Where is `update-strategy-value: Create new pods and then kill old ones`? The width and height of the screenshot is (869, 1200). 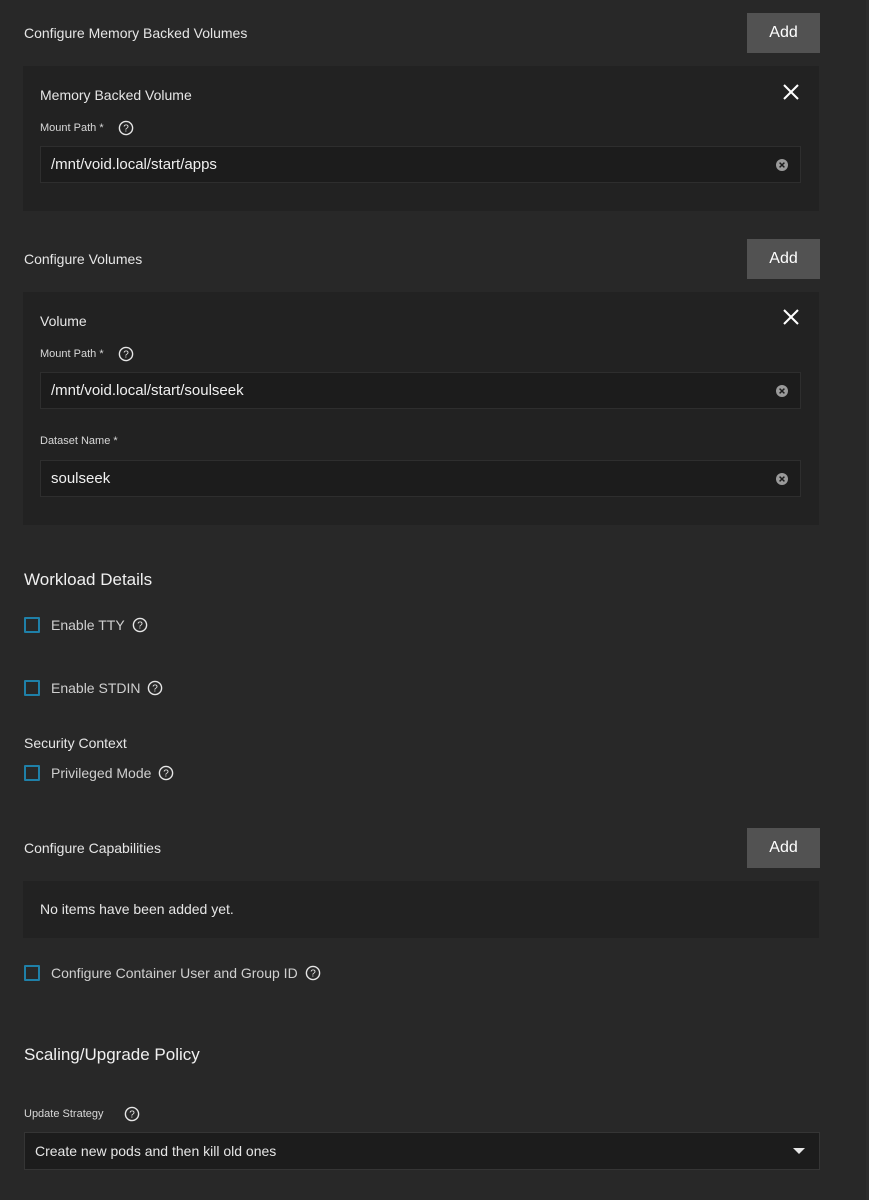
update-strategy-value: Create new pods and then kill old ones is located at coordinates (156, 1151).